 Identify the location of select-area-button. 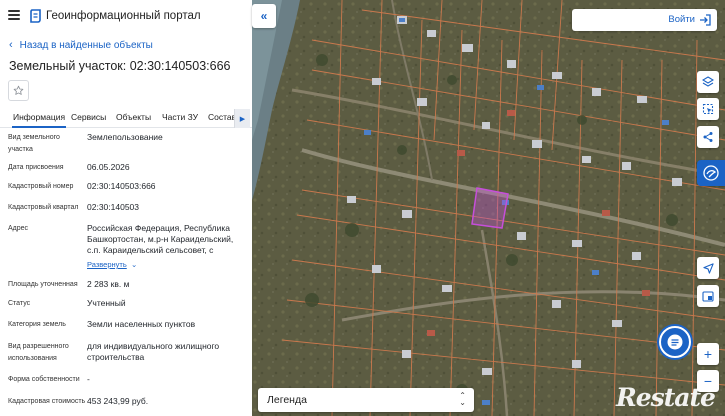
(708, 109).